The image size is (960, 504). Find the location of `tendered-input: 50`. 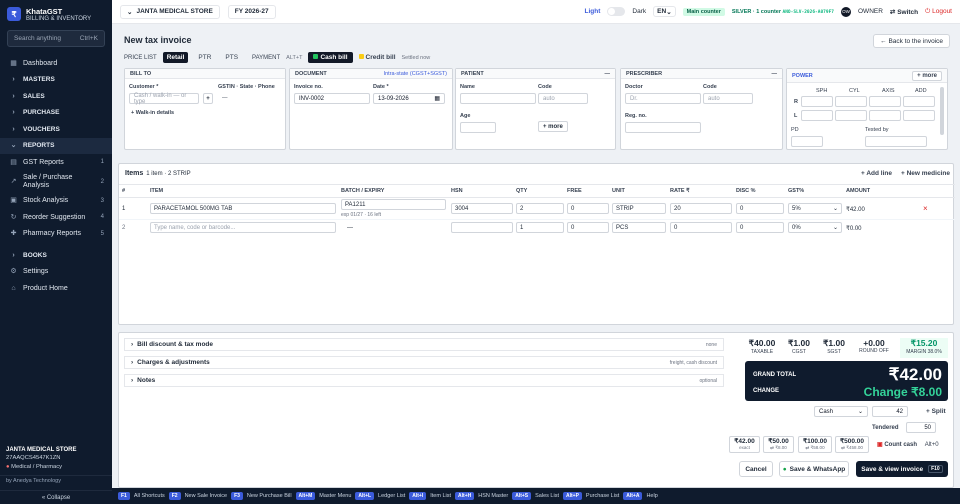

tendered-input: 50 is located at coordinates (921, 427).